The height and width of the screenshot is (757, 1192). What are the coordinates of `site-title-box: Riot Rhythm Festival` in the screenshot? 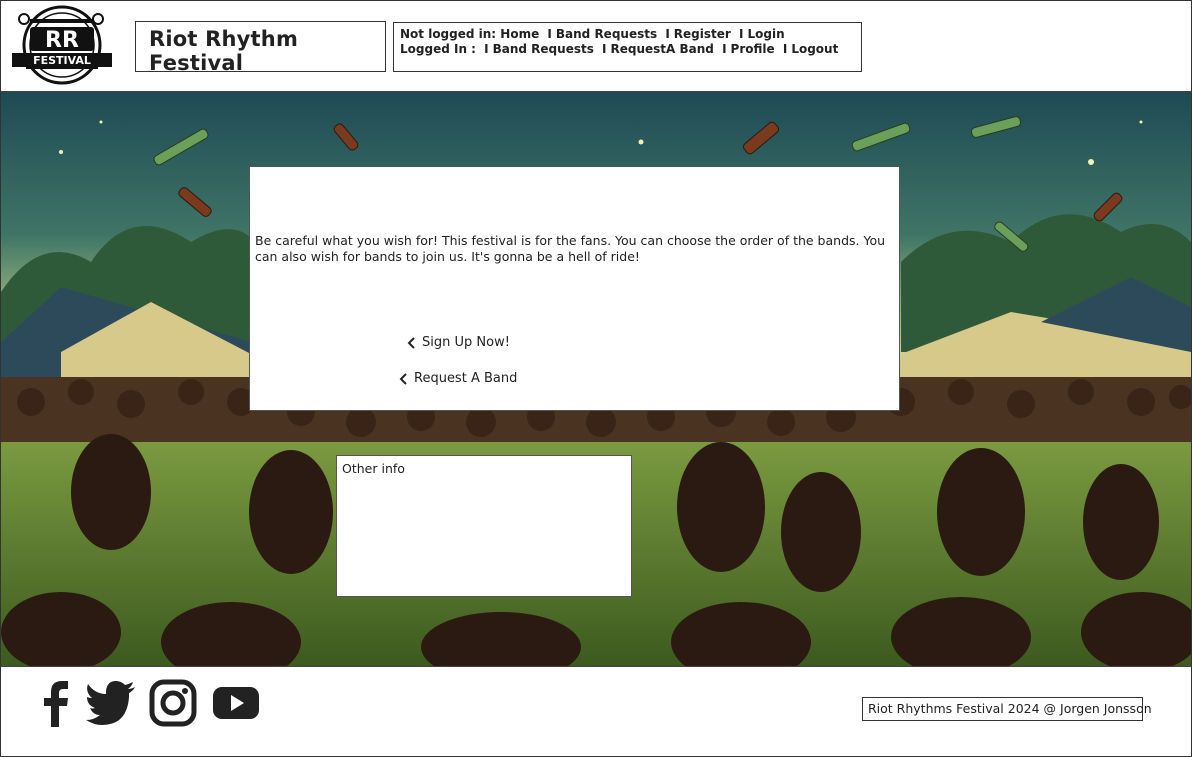 It's located at (260, 48).